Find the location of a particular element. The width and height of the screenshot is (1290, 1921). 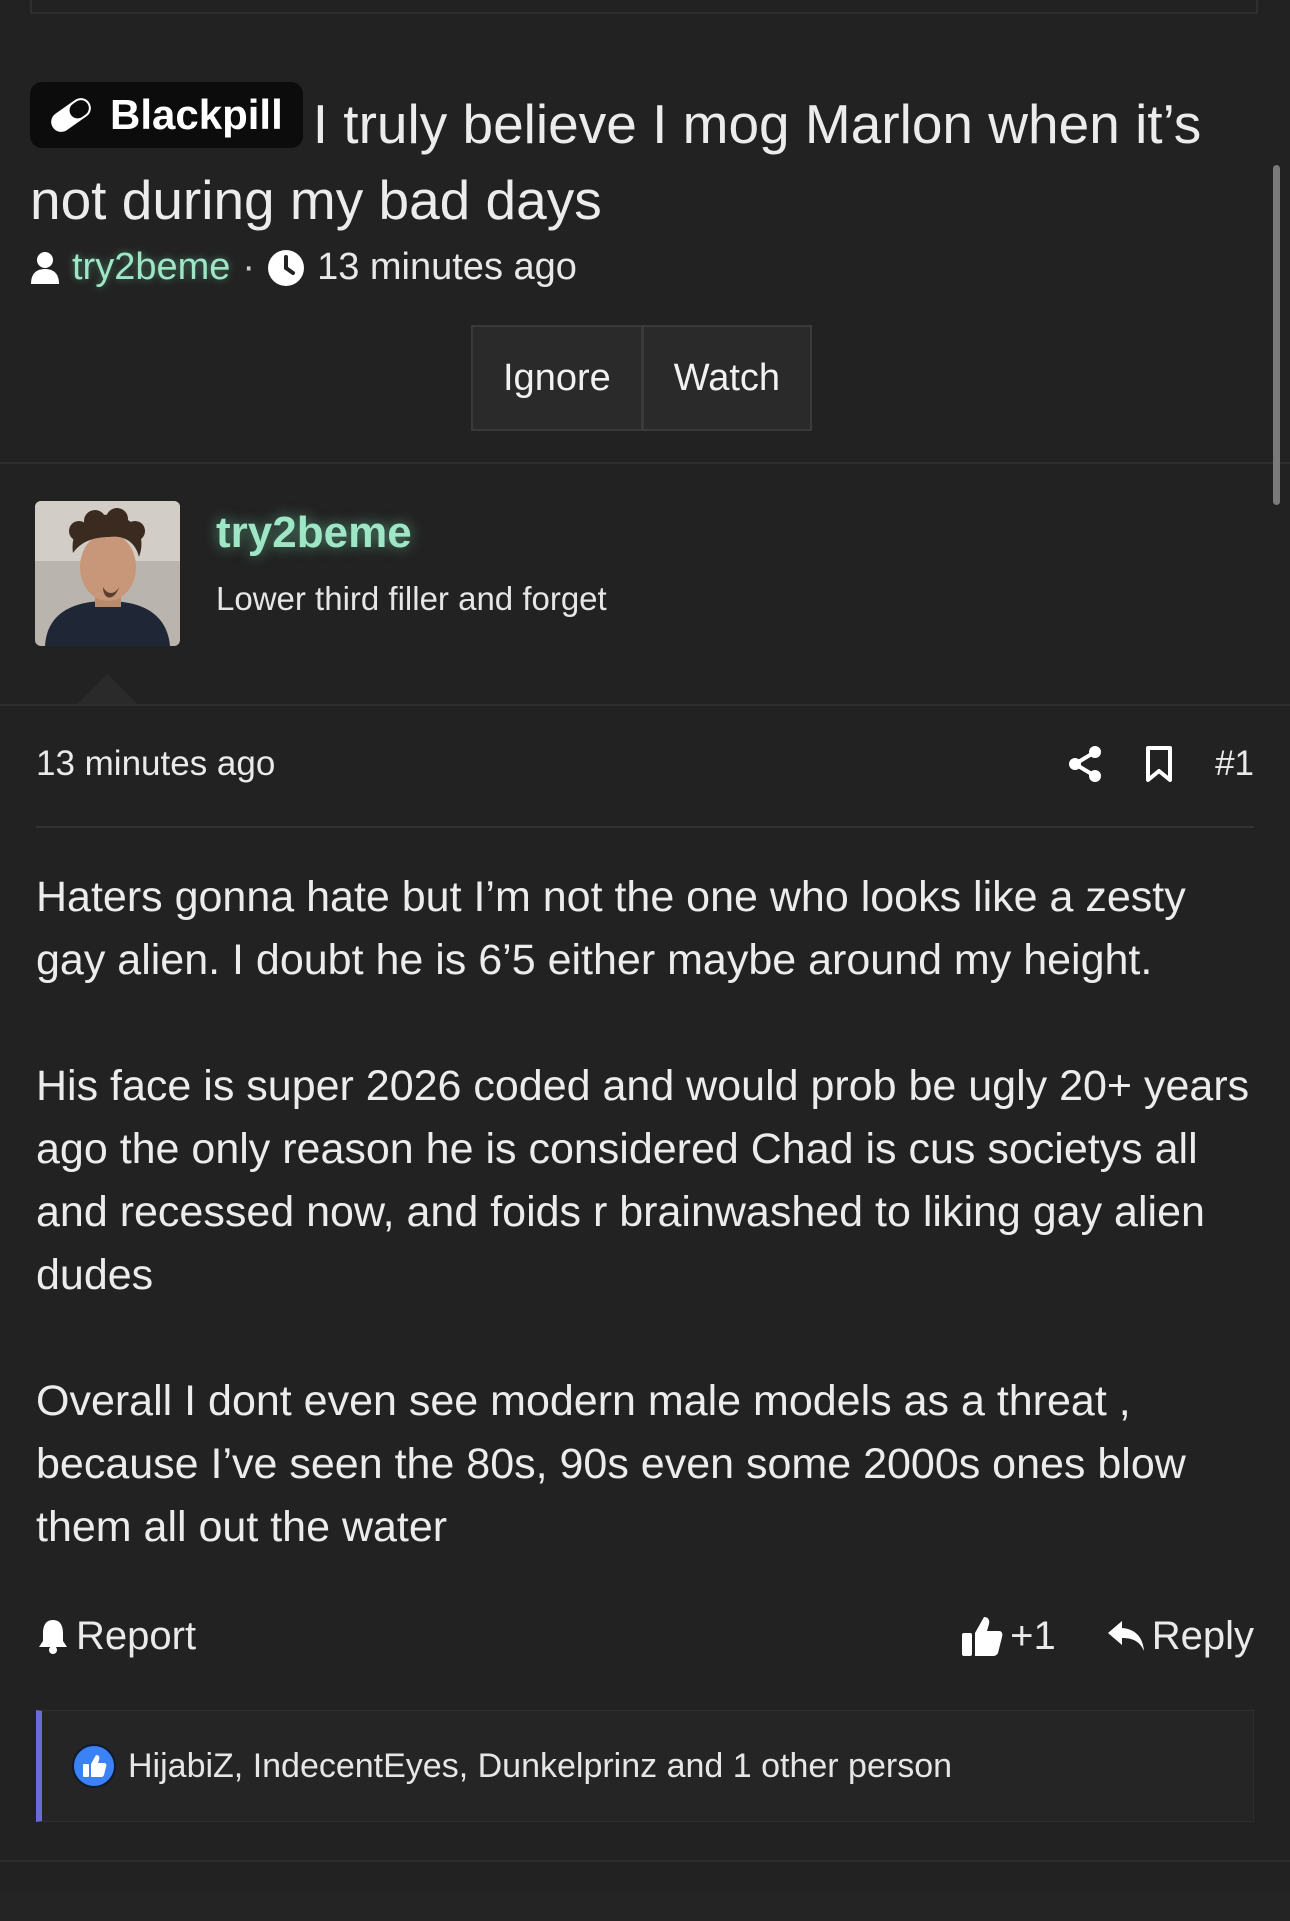

watch-button: Watch is located at coordinates (727, 378).